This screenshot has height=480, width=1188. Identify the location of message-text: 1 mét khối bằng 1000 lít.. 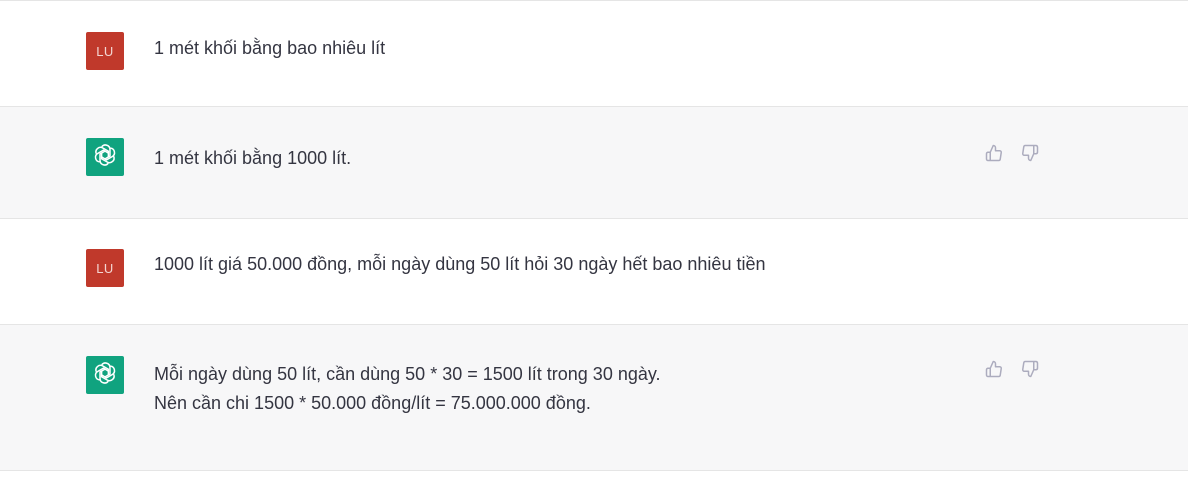
(561, 158).